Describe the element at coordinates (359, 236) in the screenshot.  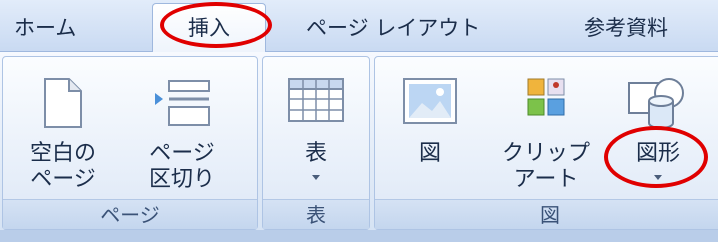
I see `ribbon-bottom-strip` at that location.